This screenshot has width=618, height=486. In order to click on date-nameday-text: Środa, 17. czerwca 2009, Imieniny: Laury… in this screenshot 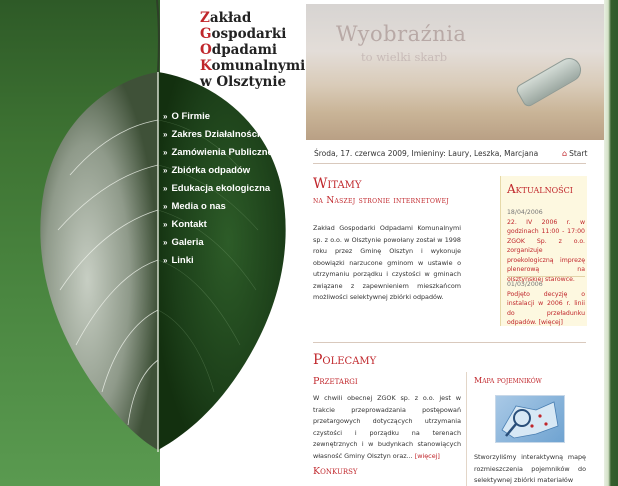, I will do `click(426, 153)`.